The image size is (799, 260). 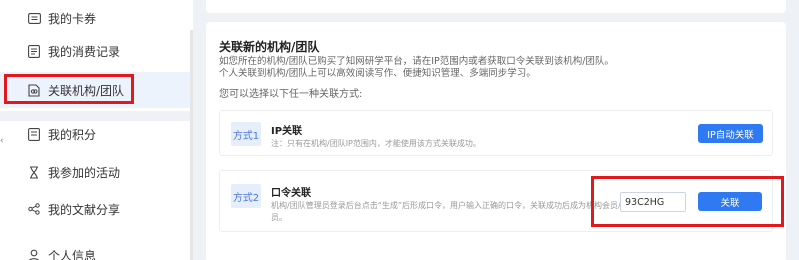 I want to click on sidebar-scrollbar, so click(x=191, y=145).